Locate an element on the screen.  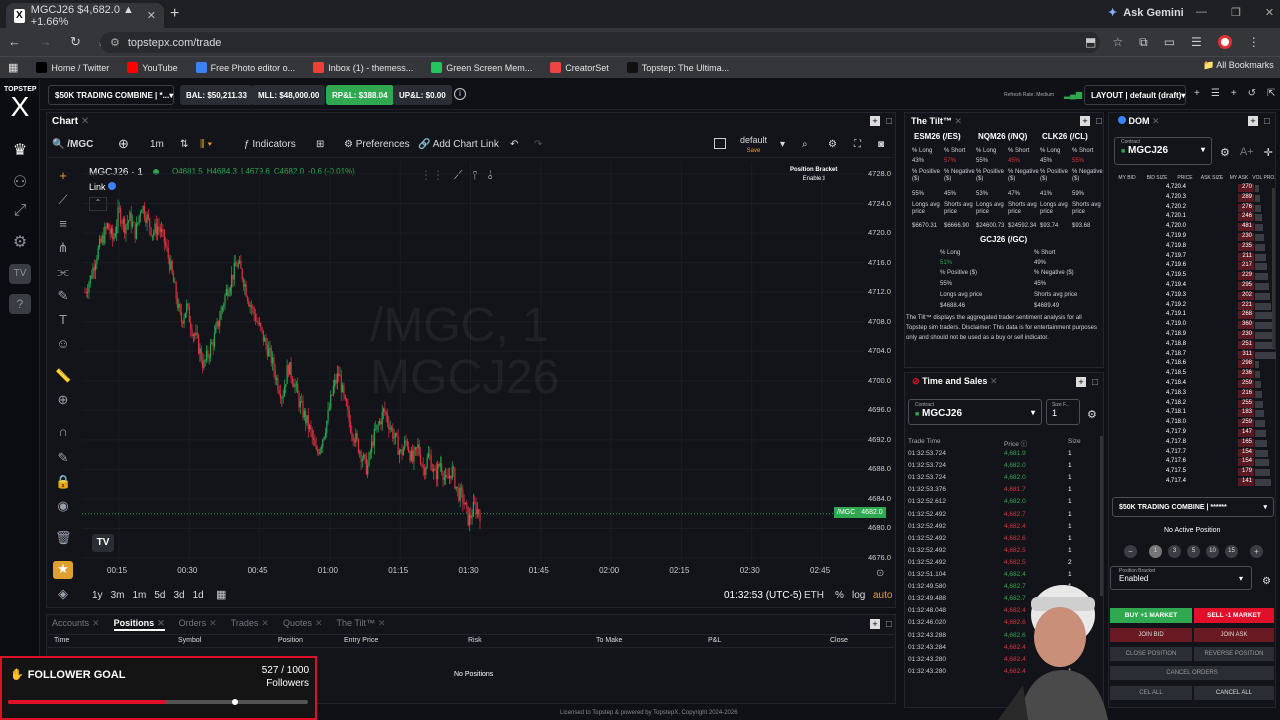
bookmark-item: CreatorSet is located at coordinates (579, 67).